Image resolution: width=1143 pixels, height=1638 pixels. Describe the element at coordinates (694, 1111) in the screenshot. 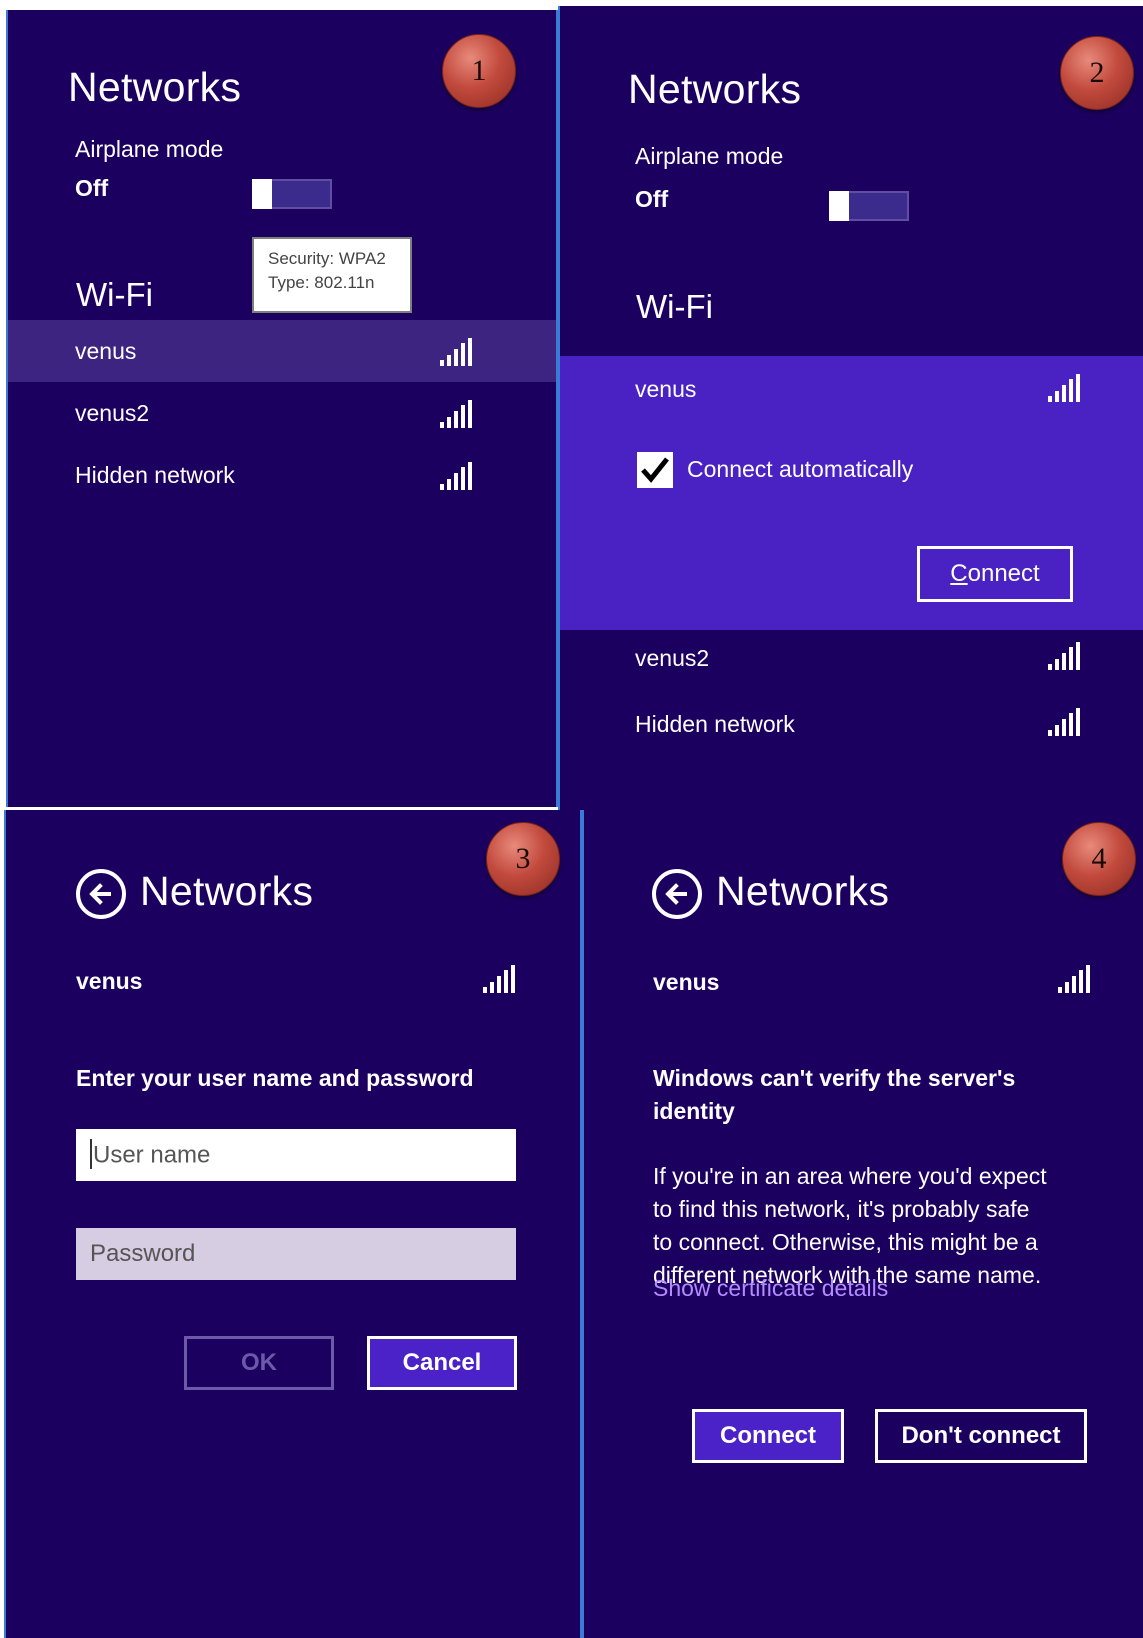

I see `warning-heading-line: identity` at that location.